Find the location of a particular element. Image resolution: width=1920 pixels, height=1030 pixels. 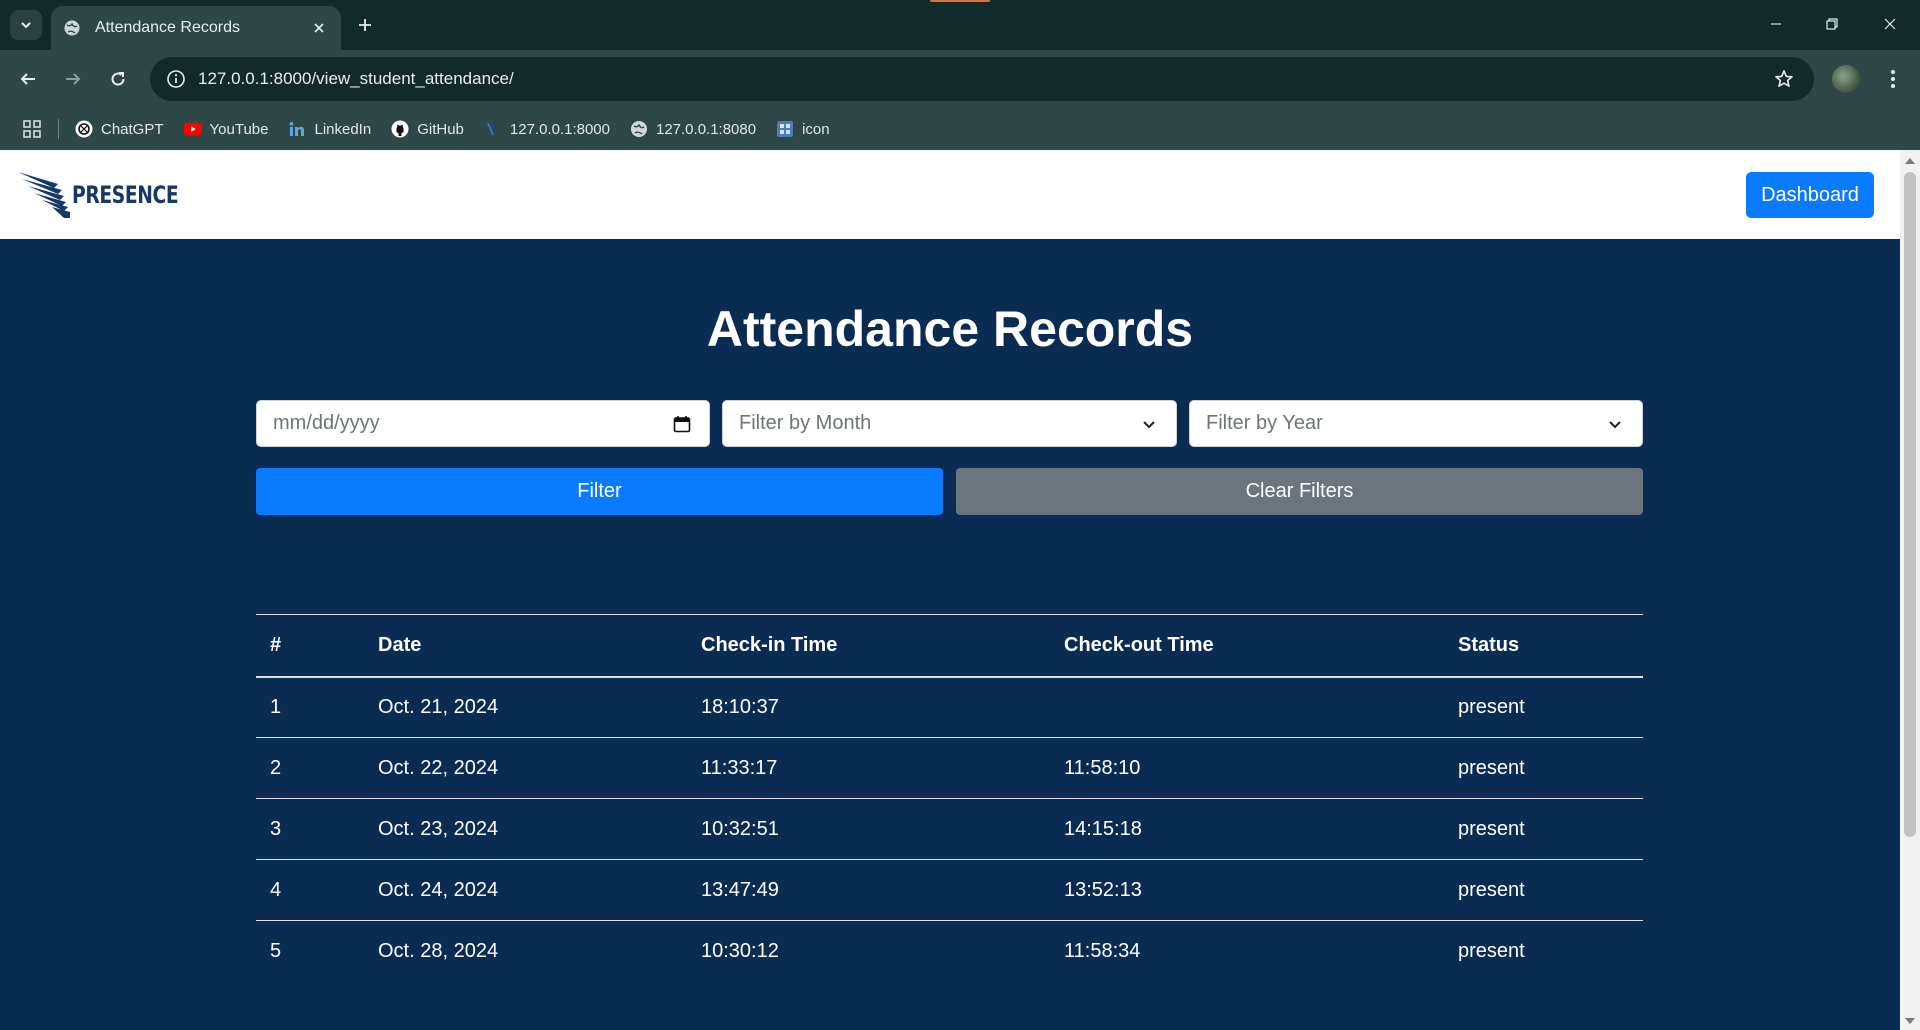

youtube-icon is located at coordinates (192, 129).